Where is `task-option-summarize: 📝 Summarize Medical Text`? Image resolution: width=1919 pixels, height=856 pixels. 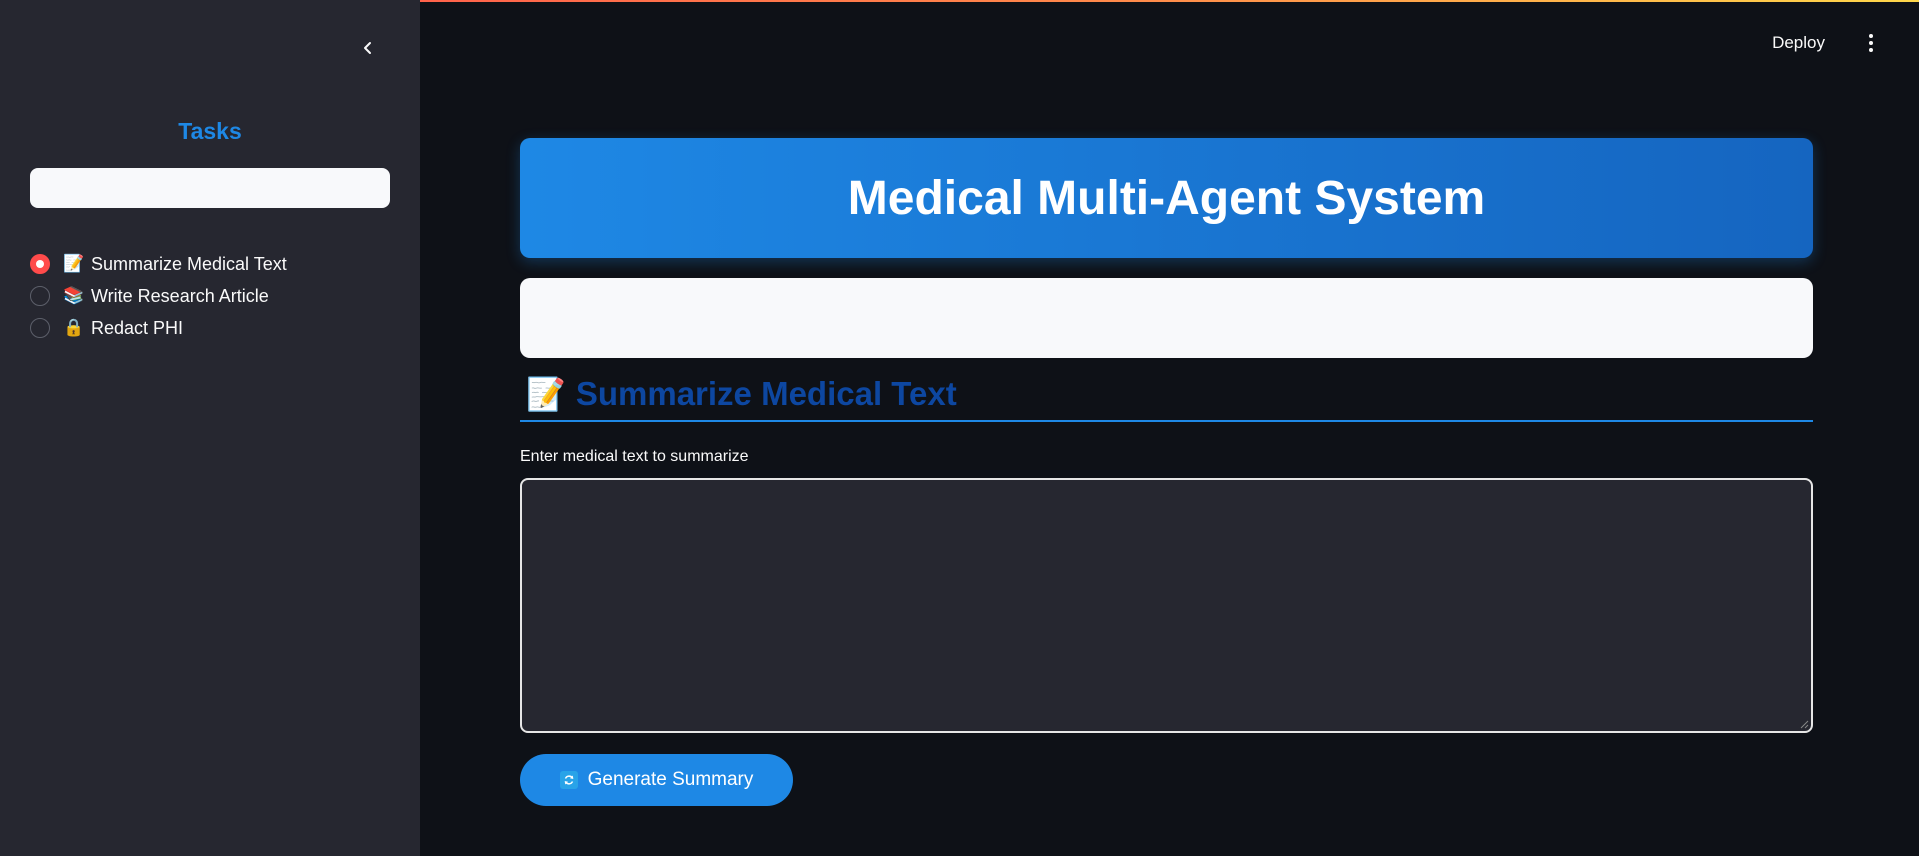 task-option-summarize: 📝 Summarize Medical Text is located at coordinates (158, 264).